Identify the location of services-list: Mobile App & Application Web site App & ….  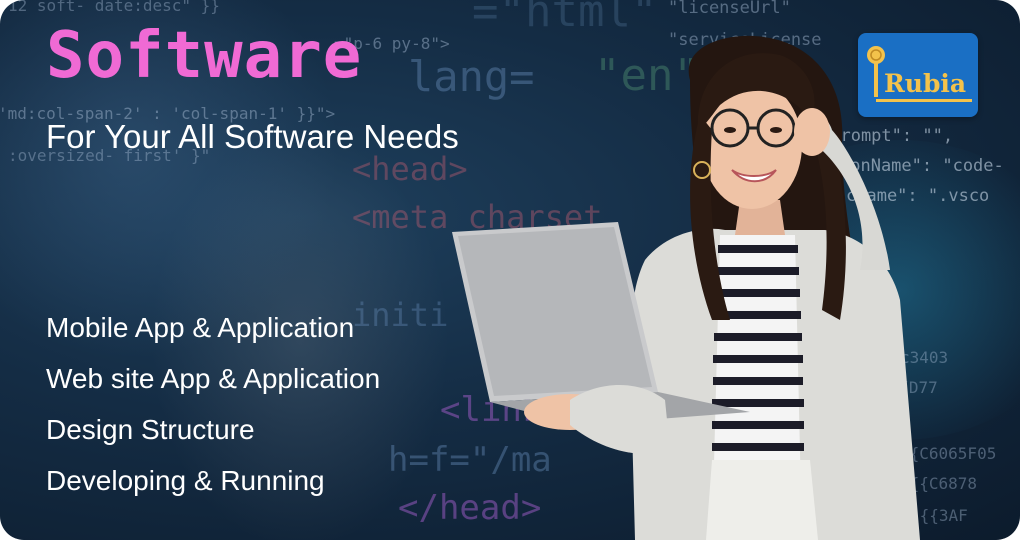
(213, 411).